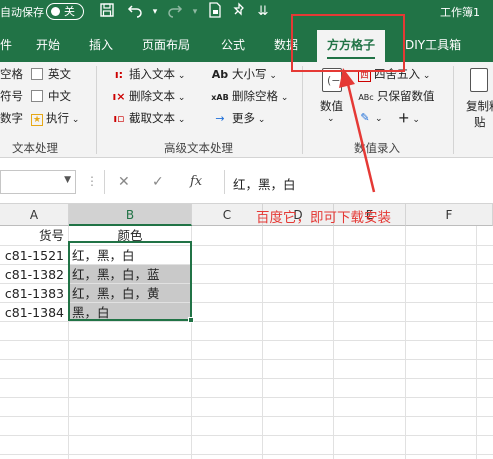 The image size is (493, 459). What do you see at coordinates (479, 106) in the screenshot?
I see `copy-paste-button: 复制粘` at bounding box center [479, 106].